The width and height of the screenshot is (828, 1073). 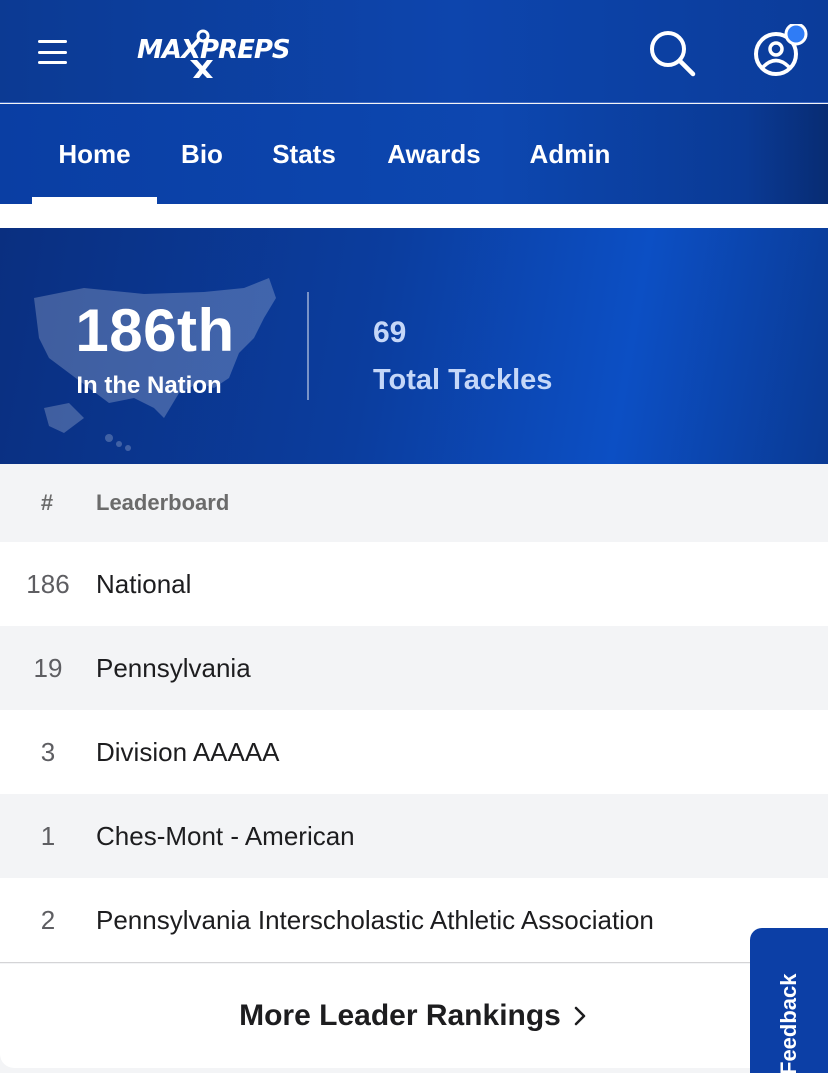 I want to click on logo-text: MAXPREPS, so click(x=213, y=50).